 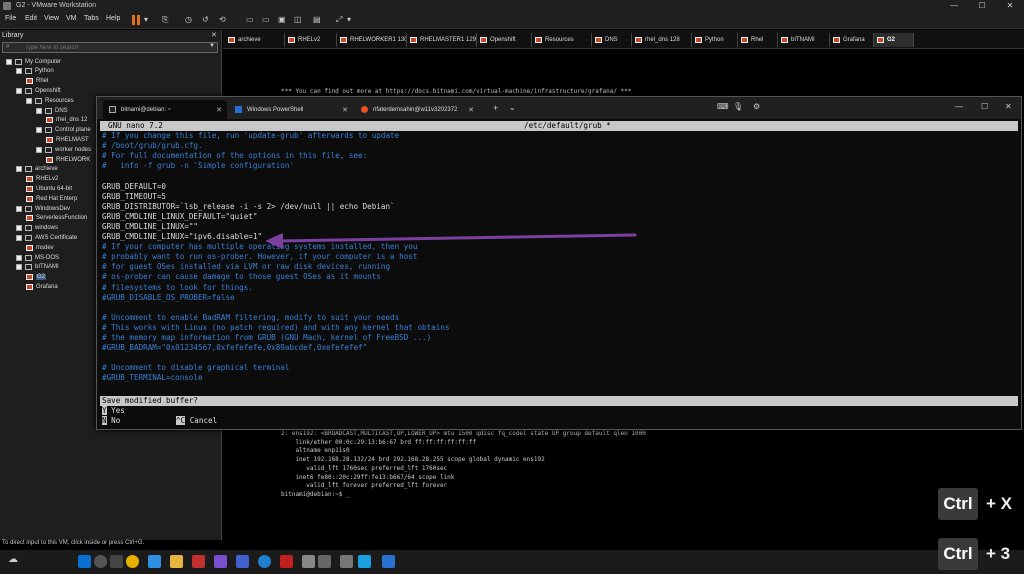 What do you see at coordinates (42, 286) in the screenshot?
I see `tree-item: Grafana` at bounding box center [42, 286].